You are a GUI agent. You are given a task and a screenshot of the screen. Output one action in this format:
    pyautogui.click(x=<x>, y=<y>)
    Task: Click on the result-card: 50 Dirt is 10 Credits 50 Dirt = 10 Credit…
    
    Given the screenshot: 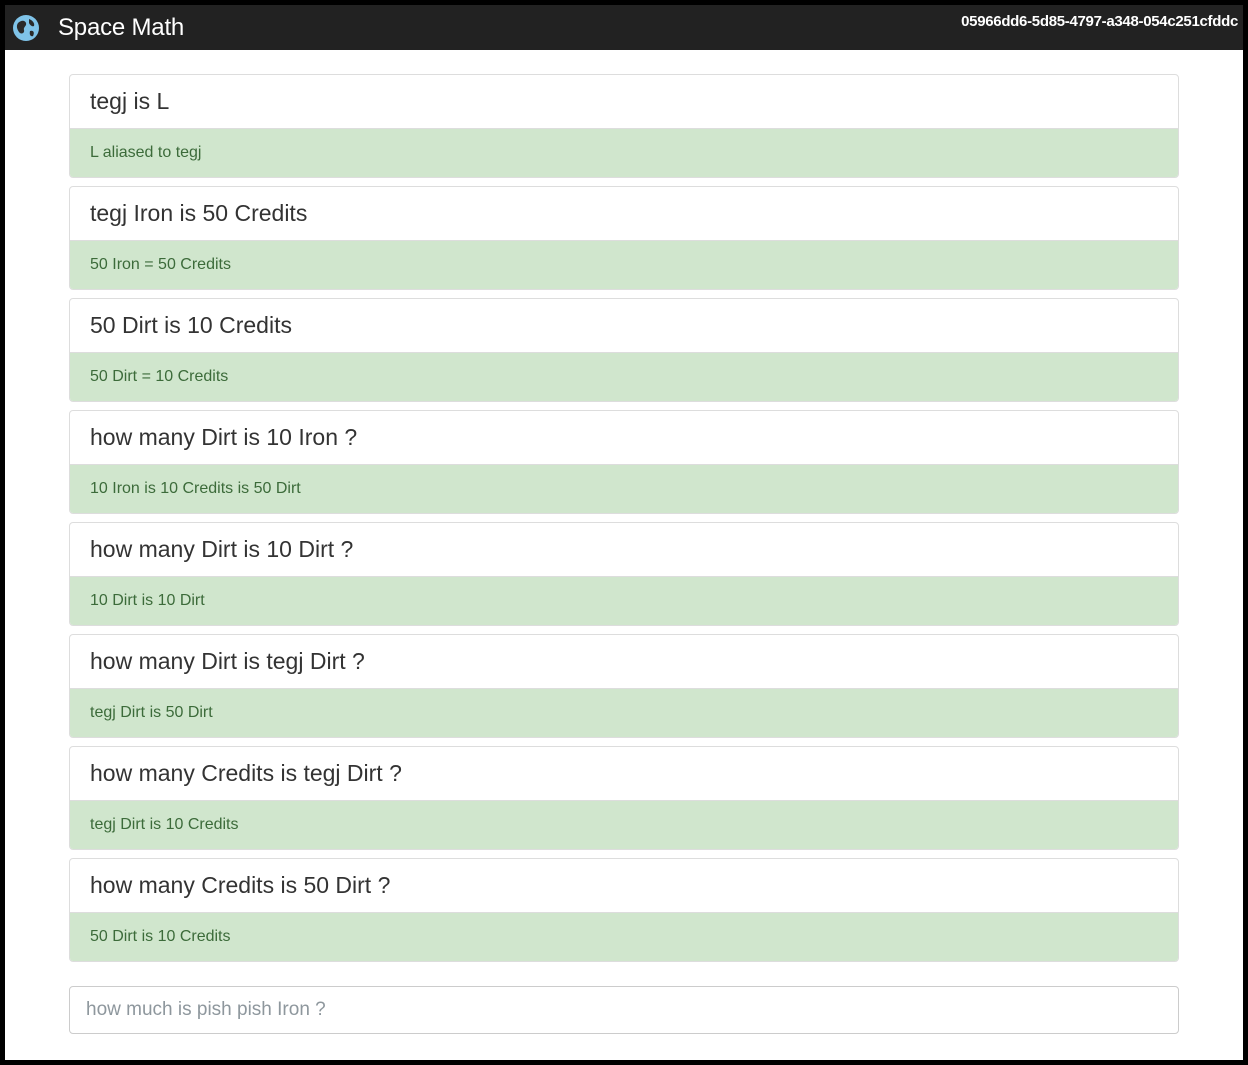 What is the action you would take?
    pyautogui.click(x=624, y=350)
    